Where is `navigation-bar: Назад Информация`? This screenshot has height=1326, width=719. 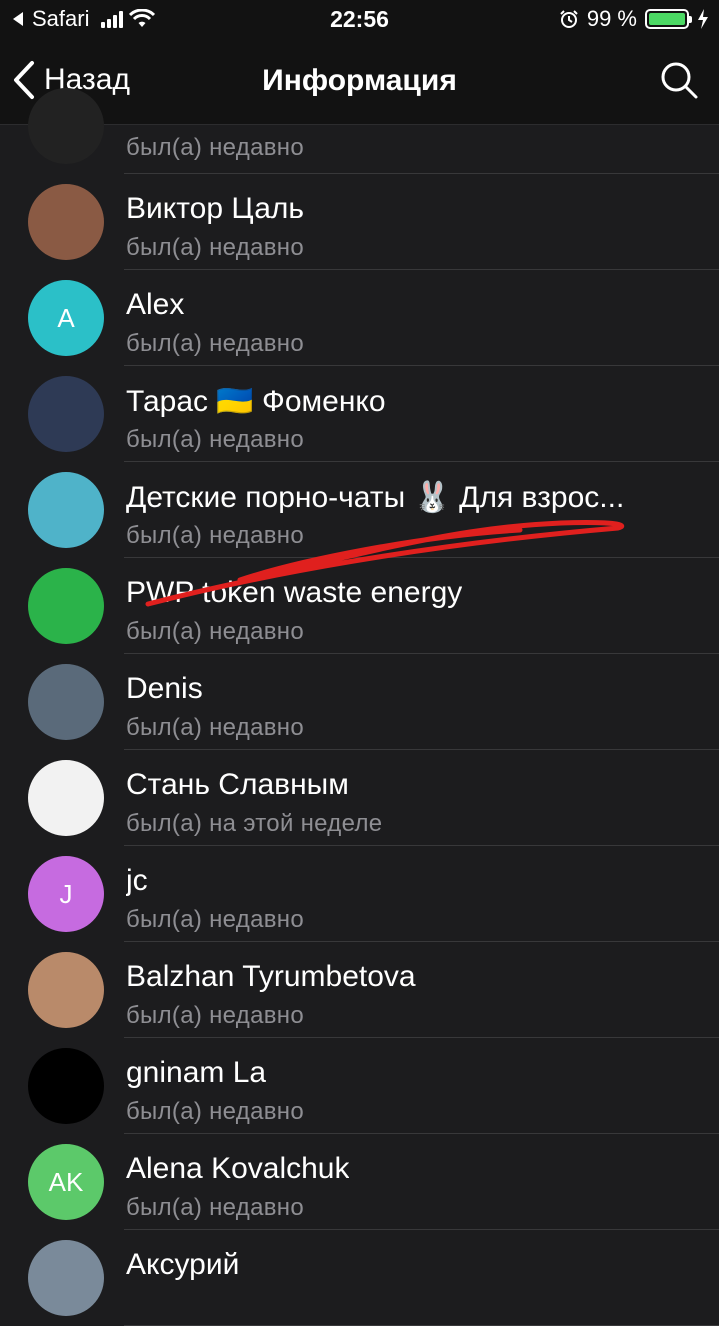 navigation-bar: Назад Информация is located at coordinates (359, 82).